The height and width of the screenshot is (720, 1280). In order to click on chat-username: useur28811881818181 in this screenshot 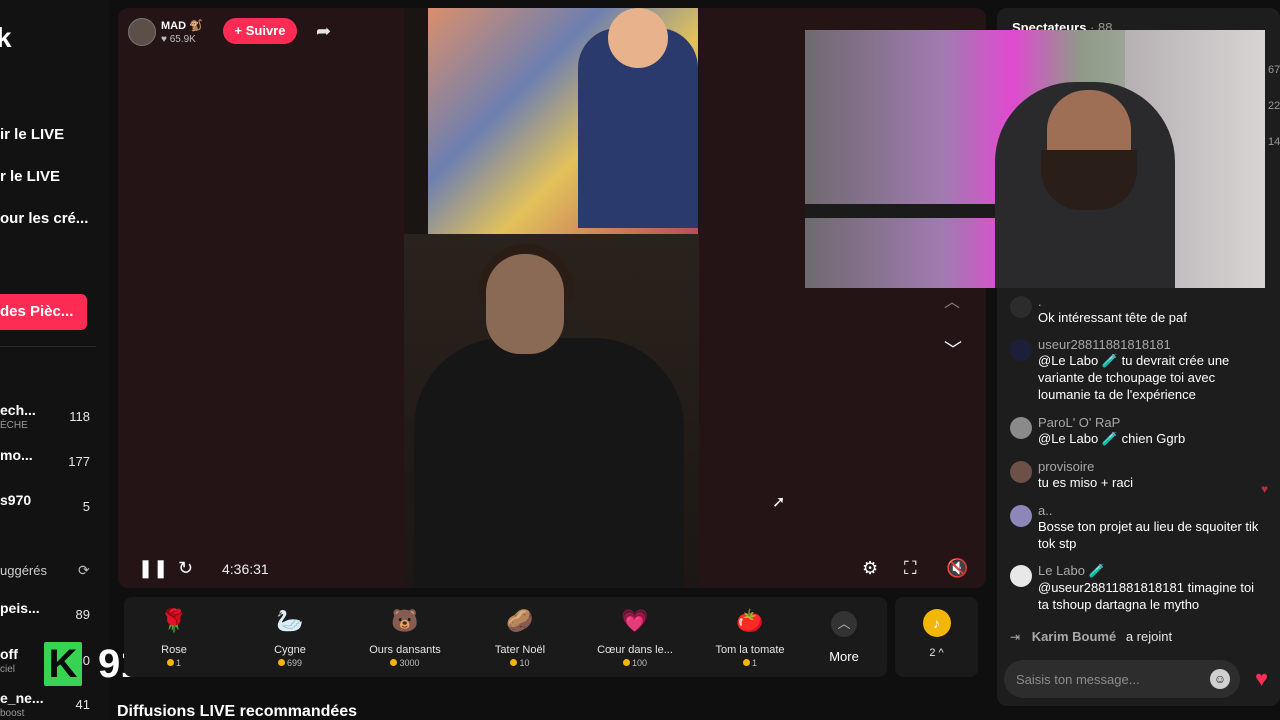, I will do `click(1153, 344)`.